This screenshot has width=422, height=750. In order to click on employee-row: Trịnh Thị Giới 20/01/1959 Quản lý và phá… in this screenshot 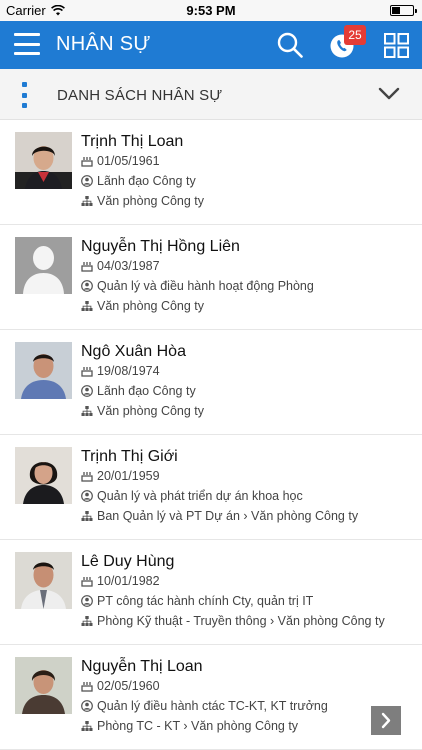, I will do `click(211, 487)`.